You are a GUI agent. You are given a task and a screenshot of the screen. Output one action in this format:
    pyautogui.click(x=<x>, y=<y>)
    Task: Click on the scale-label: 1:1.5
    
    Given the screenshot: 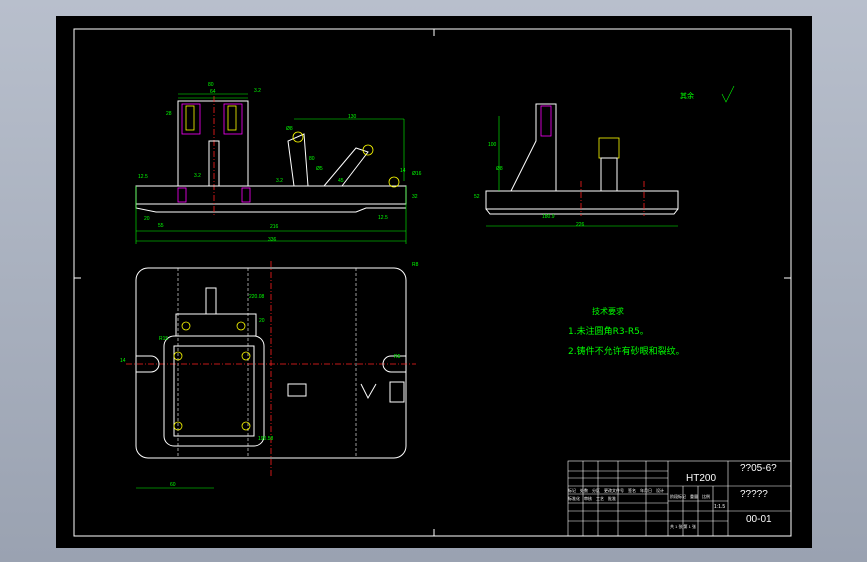 What is the action you would take?
    pyautogui.click(x=720, y=507)
    